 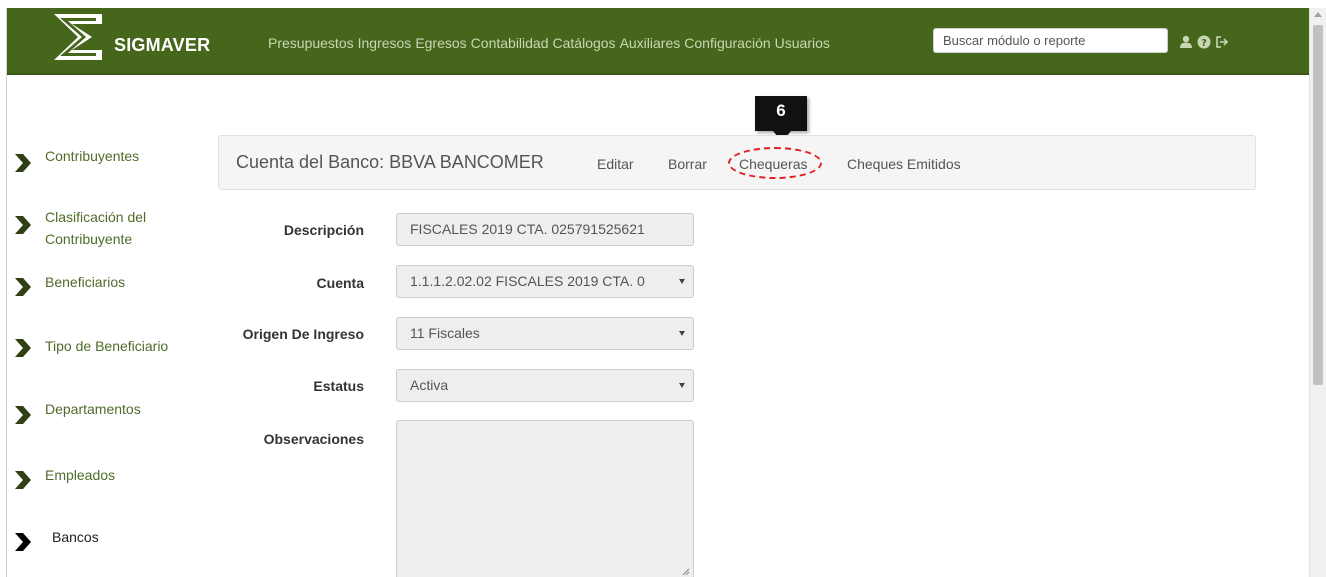 What do you see at coordinates (390, 162) in the screenshot?
I see `page-title: Cuenta del Banco: BBVA BANCOMER` at bounding box center [390, 162].